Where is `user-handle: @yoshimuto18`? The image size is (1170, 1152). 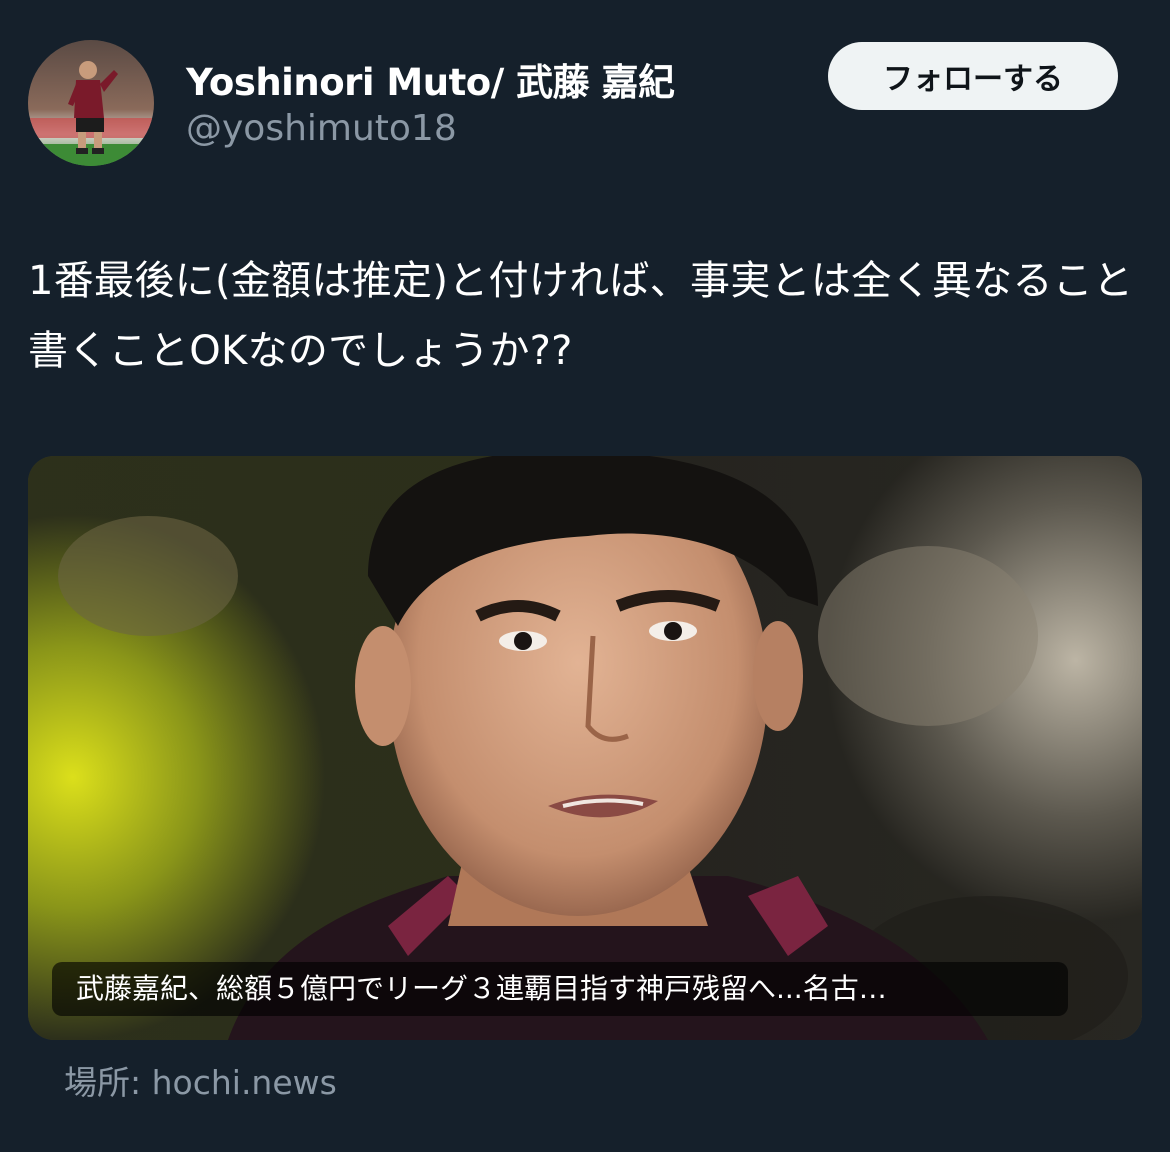
user-handle: @yoshimuto18 is located at coordinates (321, 128).